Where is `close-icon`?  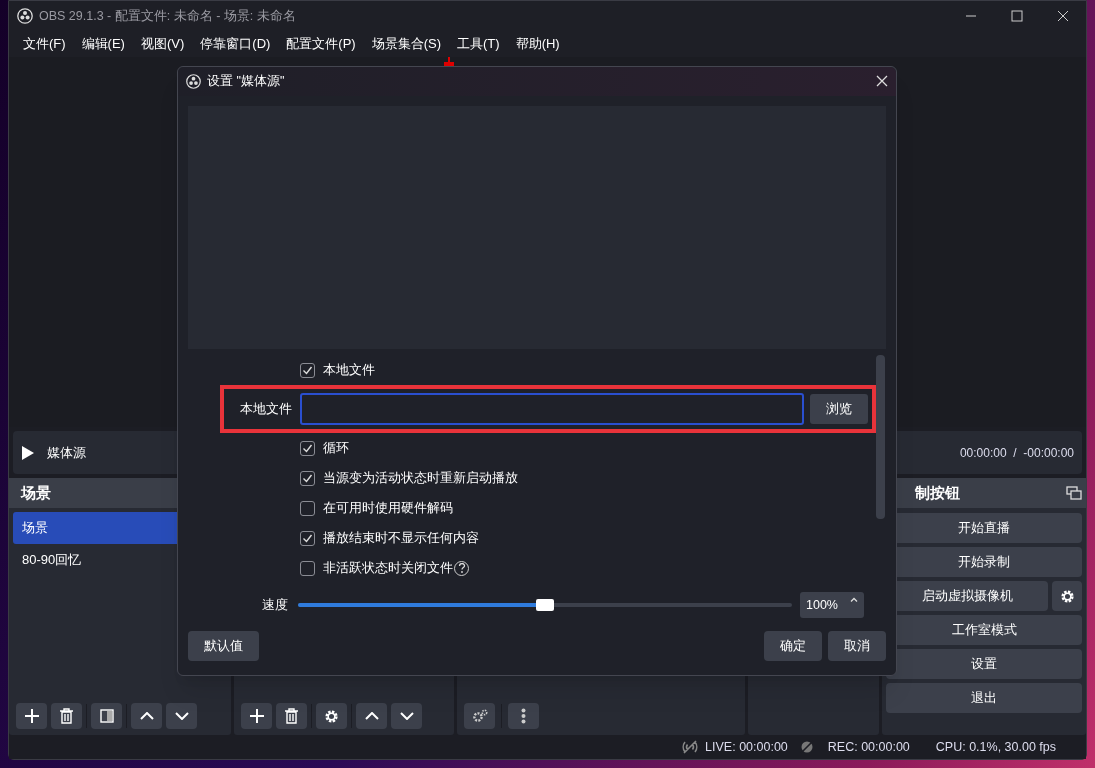
close-icon is located at coordinates (882, 81).